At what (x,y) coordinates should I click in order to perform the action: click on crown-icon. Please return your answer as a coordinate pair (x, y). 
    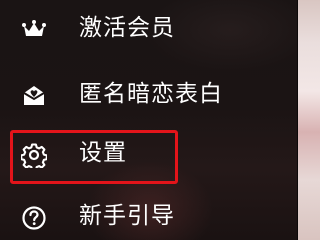
    Looking at the image, I should click on (34, 30).